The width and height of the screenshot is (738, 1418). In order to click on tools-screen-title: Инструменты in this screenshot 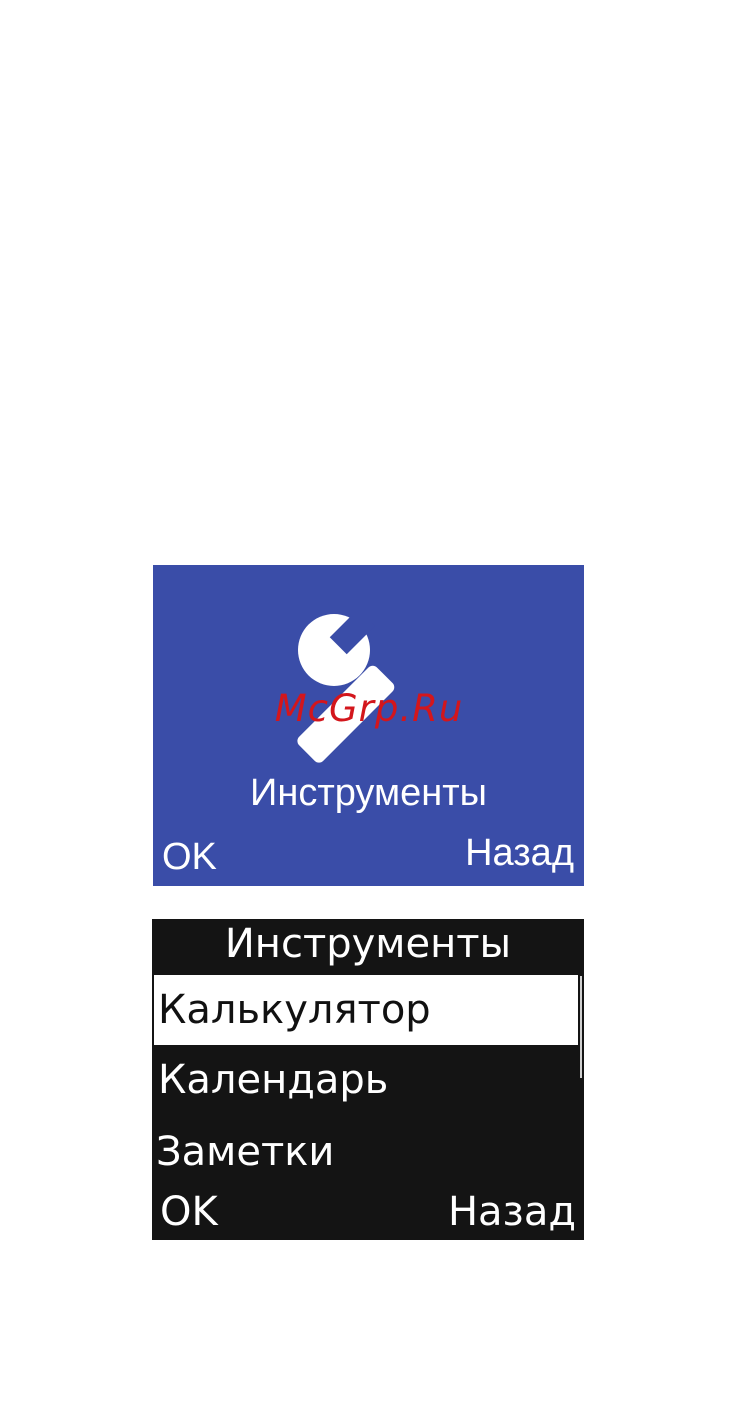, I will do `click(368, 793)`.